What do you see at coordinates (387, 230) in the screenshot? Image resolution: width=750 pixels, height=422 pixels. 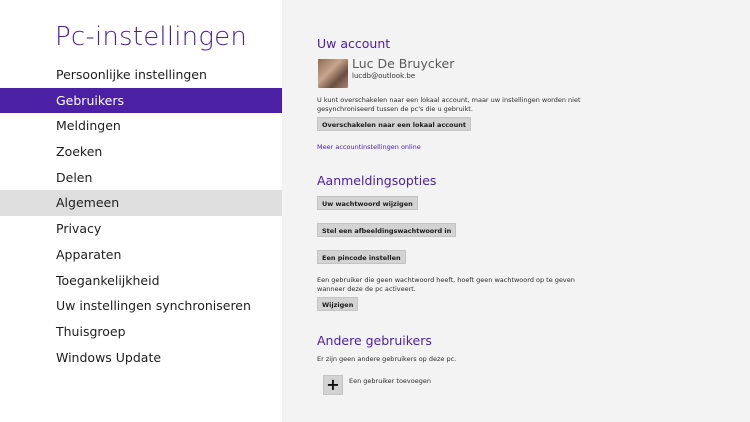 I see `picture-password-button: Stel een afbeeldingswachtwoord in` at bounding box center [387, 230].